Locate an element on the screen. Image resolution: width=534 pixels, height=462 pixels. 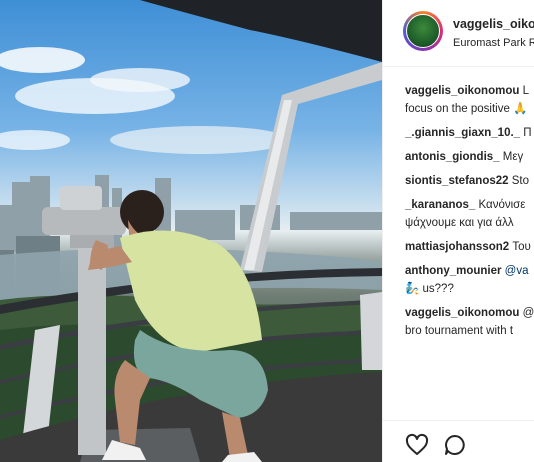
comment-text-line2: focus on the positive 🙏 is located at coordinates (466, 109).